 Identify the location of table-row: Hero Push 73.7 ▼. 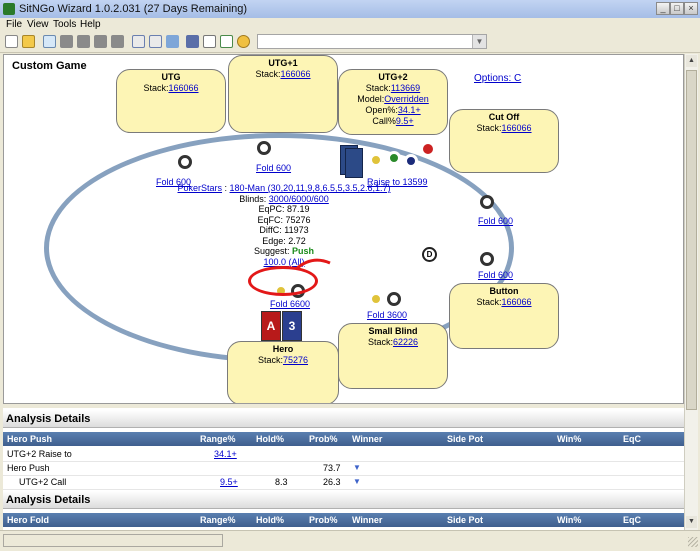
(343, 469).